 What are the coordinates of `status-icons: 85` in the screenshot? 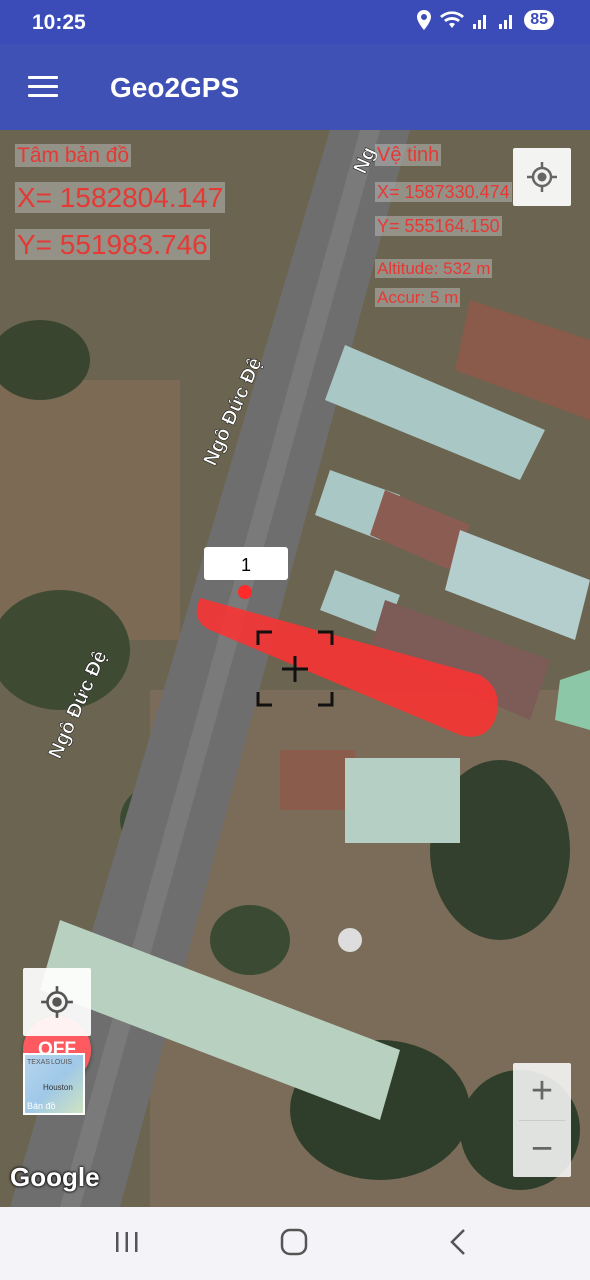 It's located at (485, 20).